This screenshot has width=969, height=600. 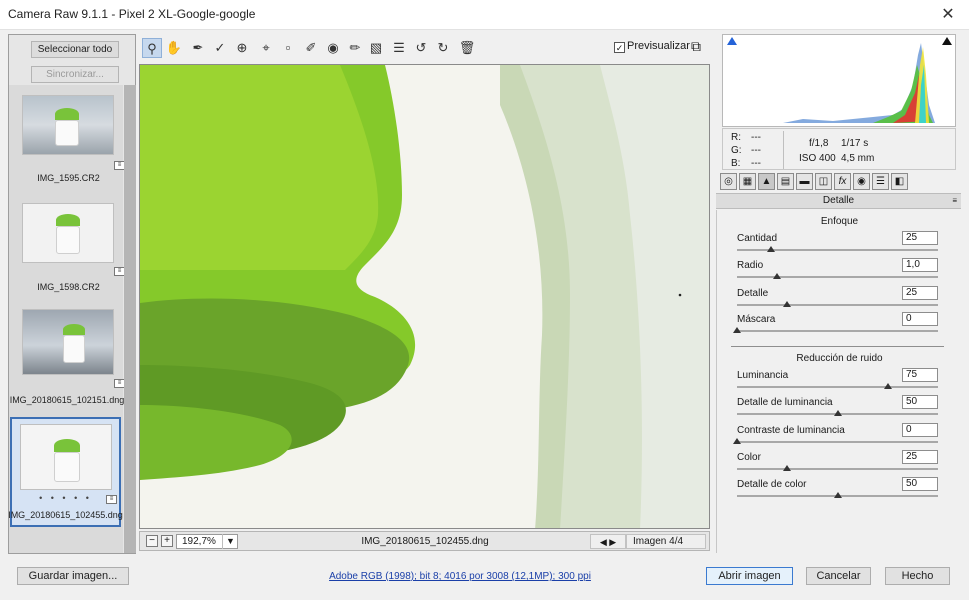 I want to click on fullscreen-icon: ⧉, so click(x=696, y=47).